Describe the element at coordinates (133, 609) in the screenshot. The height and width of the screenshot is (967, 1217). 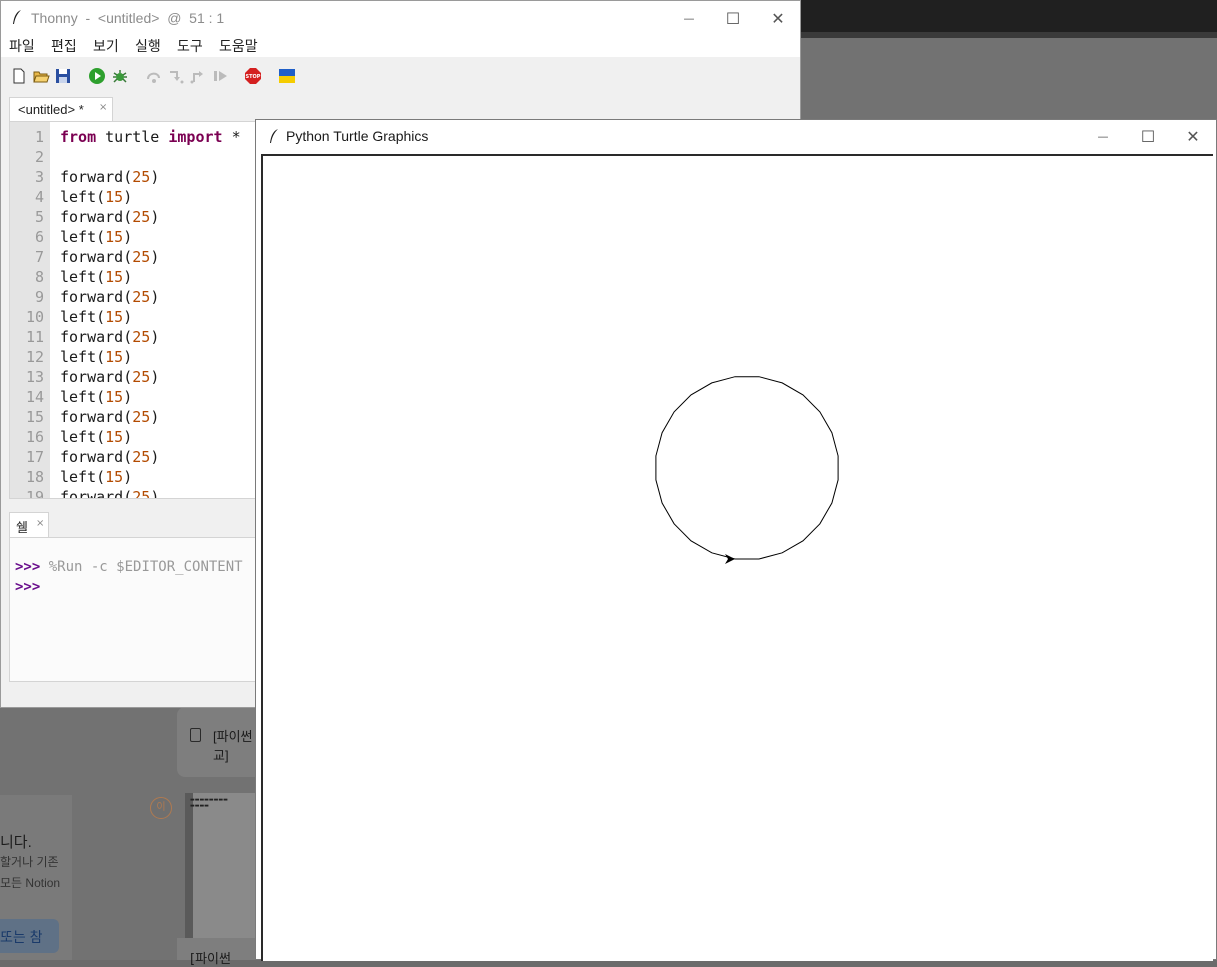
I see `shell-panel: >>> %Run -c $EDITOR_CONTENT >>>` at that location.